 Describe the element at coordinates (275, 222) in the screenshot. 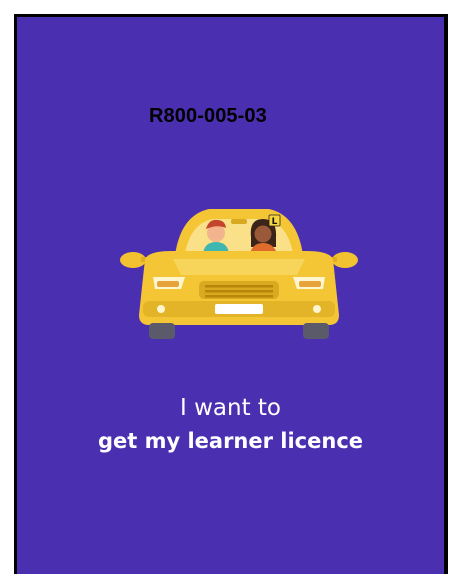

I see `svg-text: L` at that location.